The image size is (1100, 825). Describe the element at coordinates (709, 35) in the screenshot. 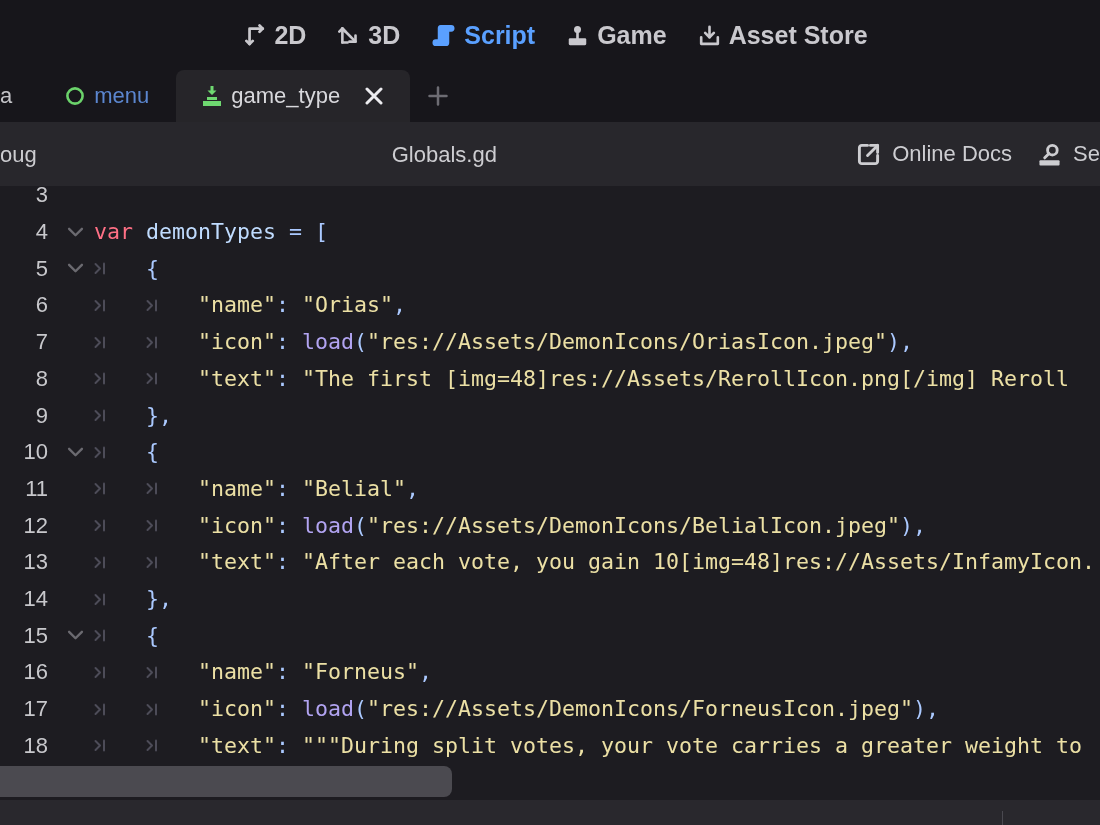

I see `download-icon` at that location.